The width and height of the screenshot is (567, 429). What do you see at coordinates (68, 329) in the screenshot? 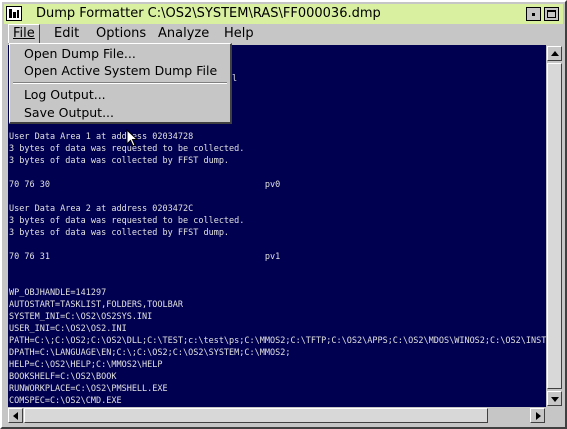
I see `output-line: USER_INI=C:\OS2\OS2.INI` at bounding box center [68, 329].